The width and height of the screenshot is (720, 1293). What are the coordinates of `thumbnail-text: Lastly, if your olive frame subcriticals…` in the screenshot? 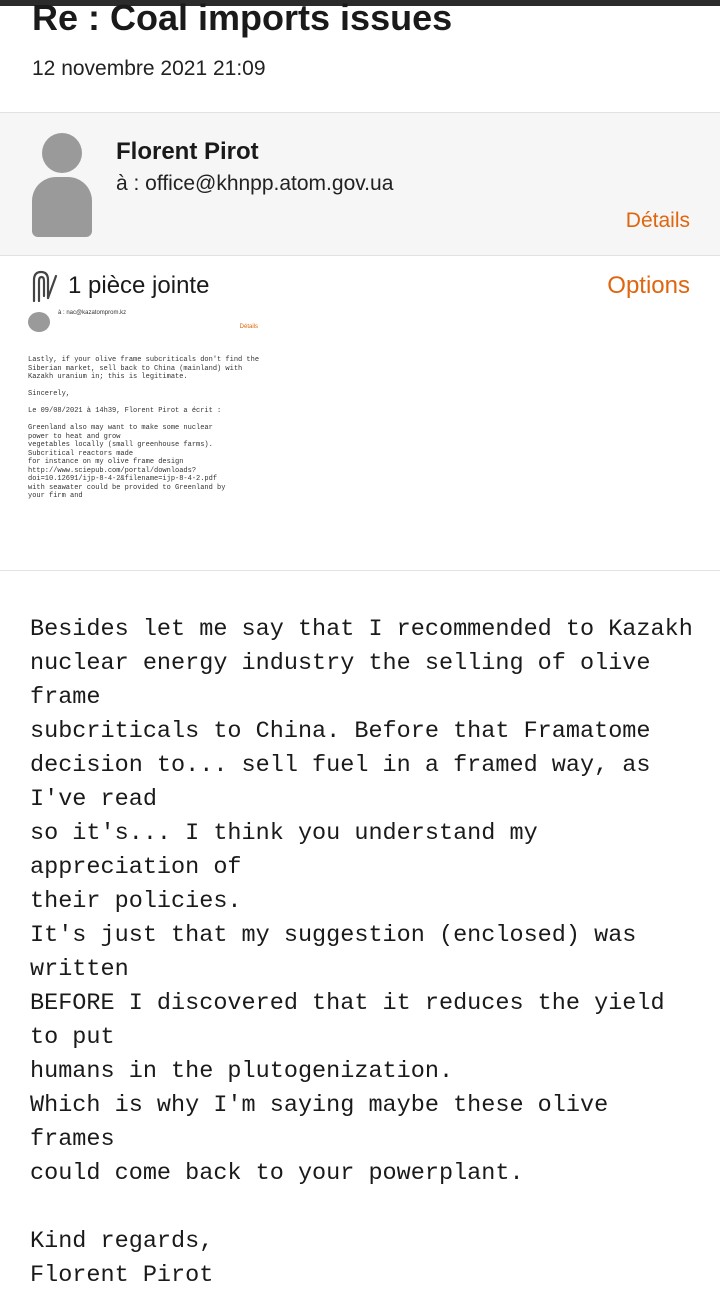 It's located at (144, 428).